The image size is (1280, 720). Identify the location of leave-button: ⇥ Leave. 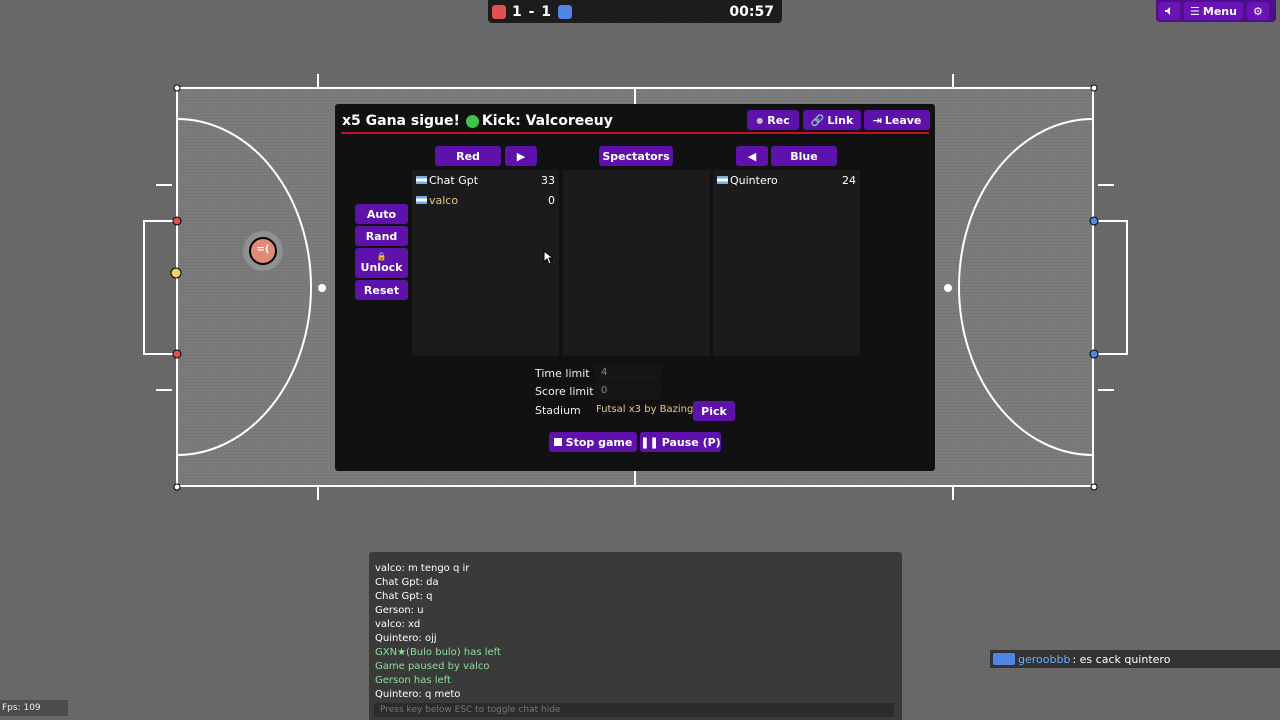
(897, 120).